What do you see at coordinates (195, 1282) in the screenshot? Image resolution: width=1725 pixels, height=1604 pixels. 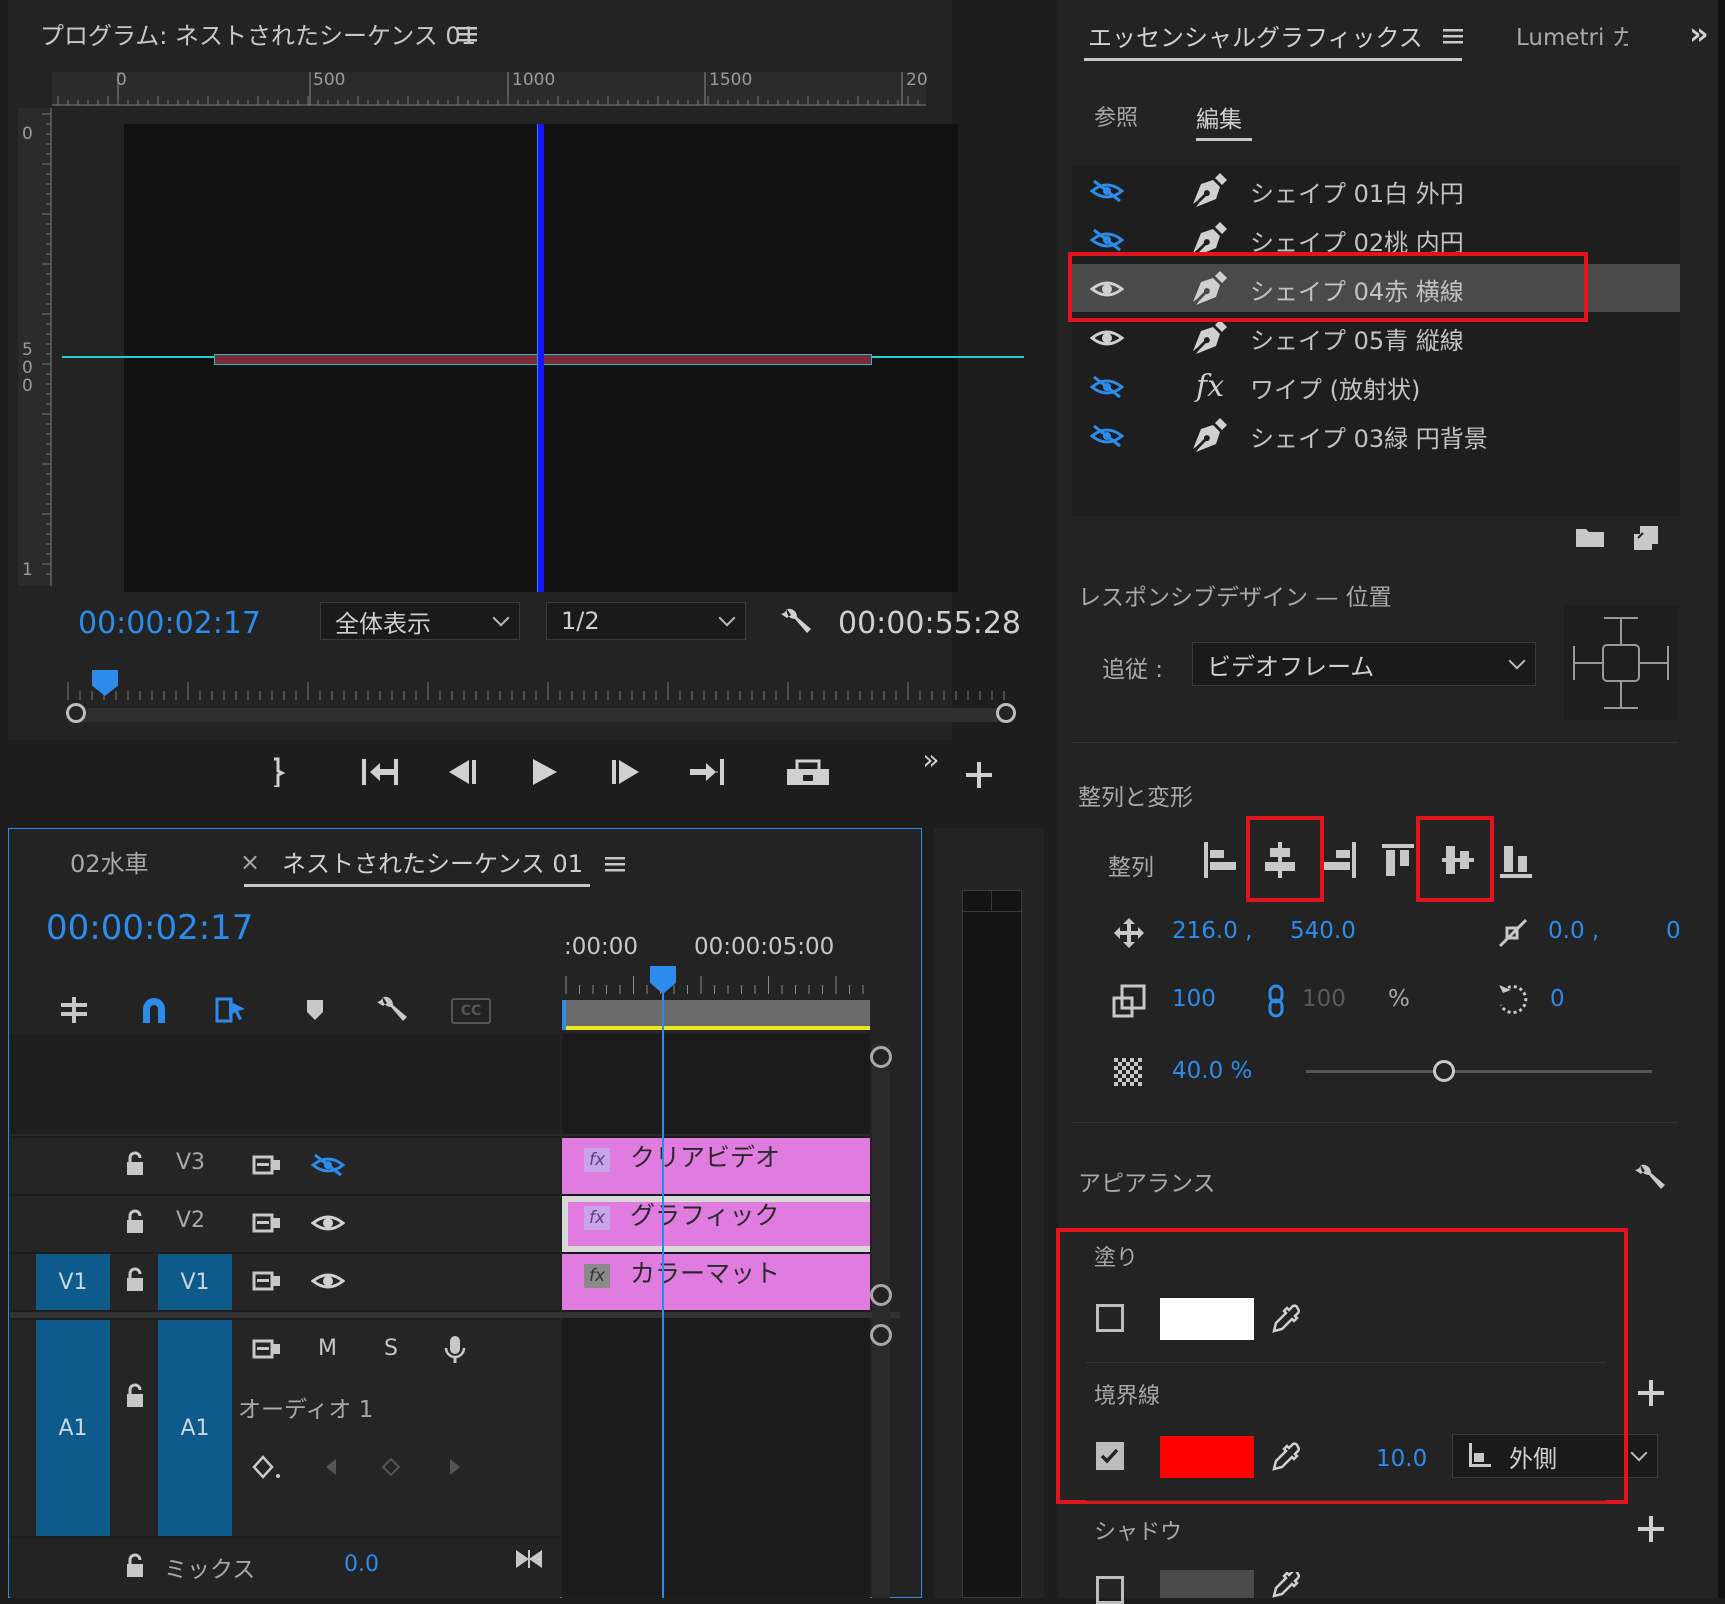 I see `track-target-v1: V1` at bounding box center [195, 1282].